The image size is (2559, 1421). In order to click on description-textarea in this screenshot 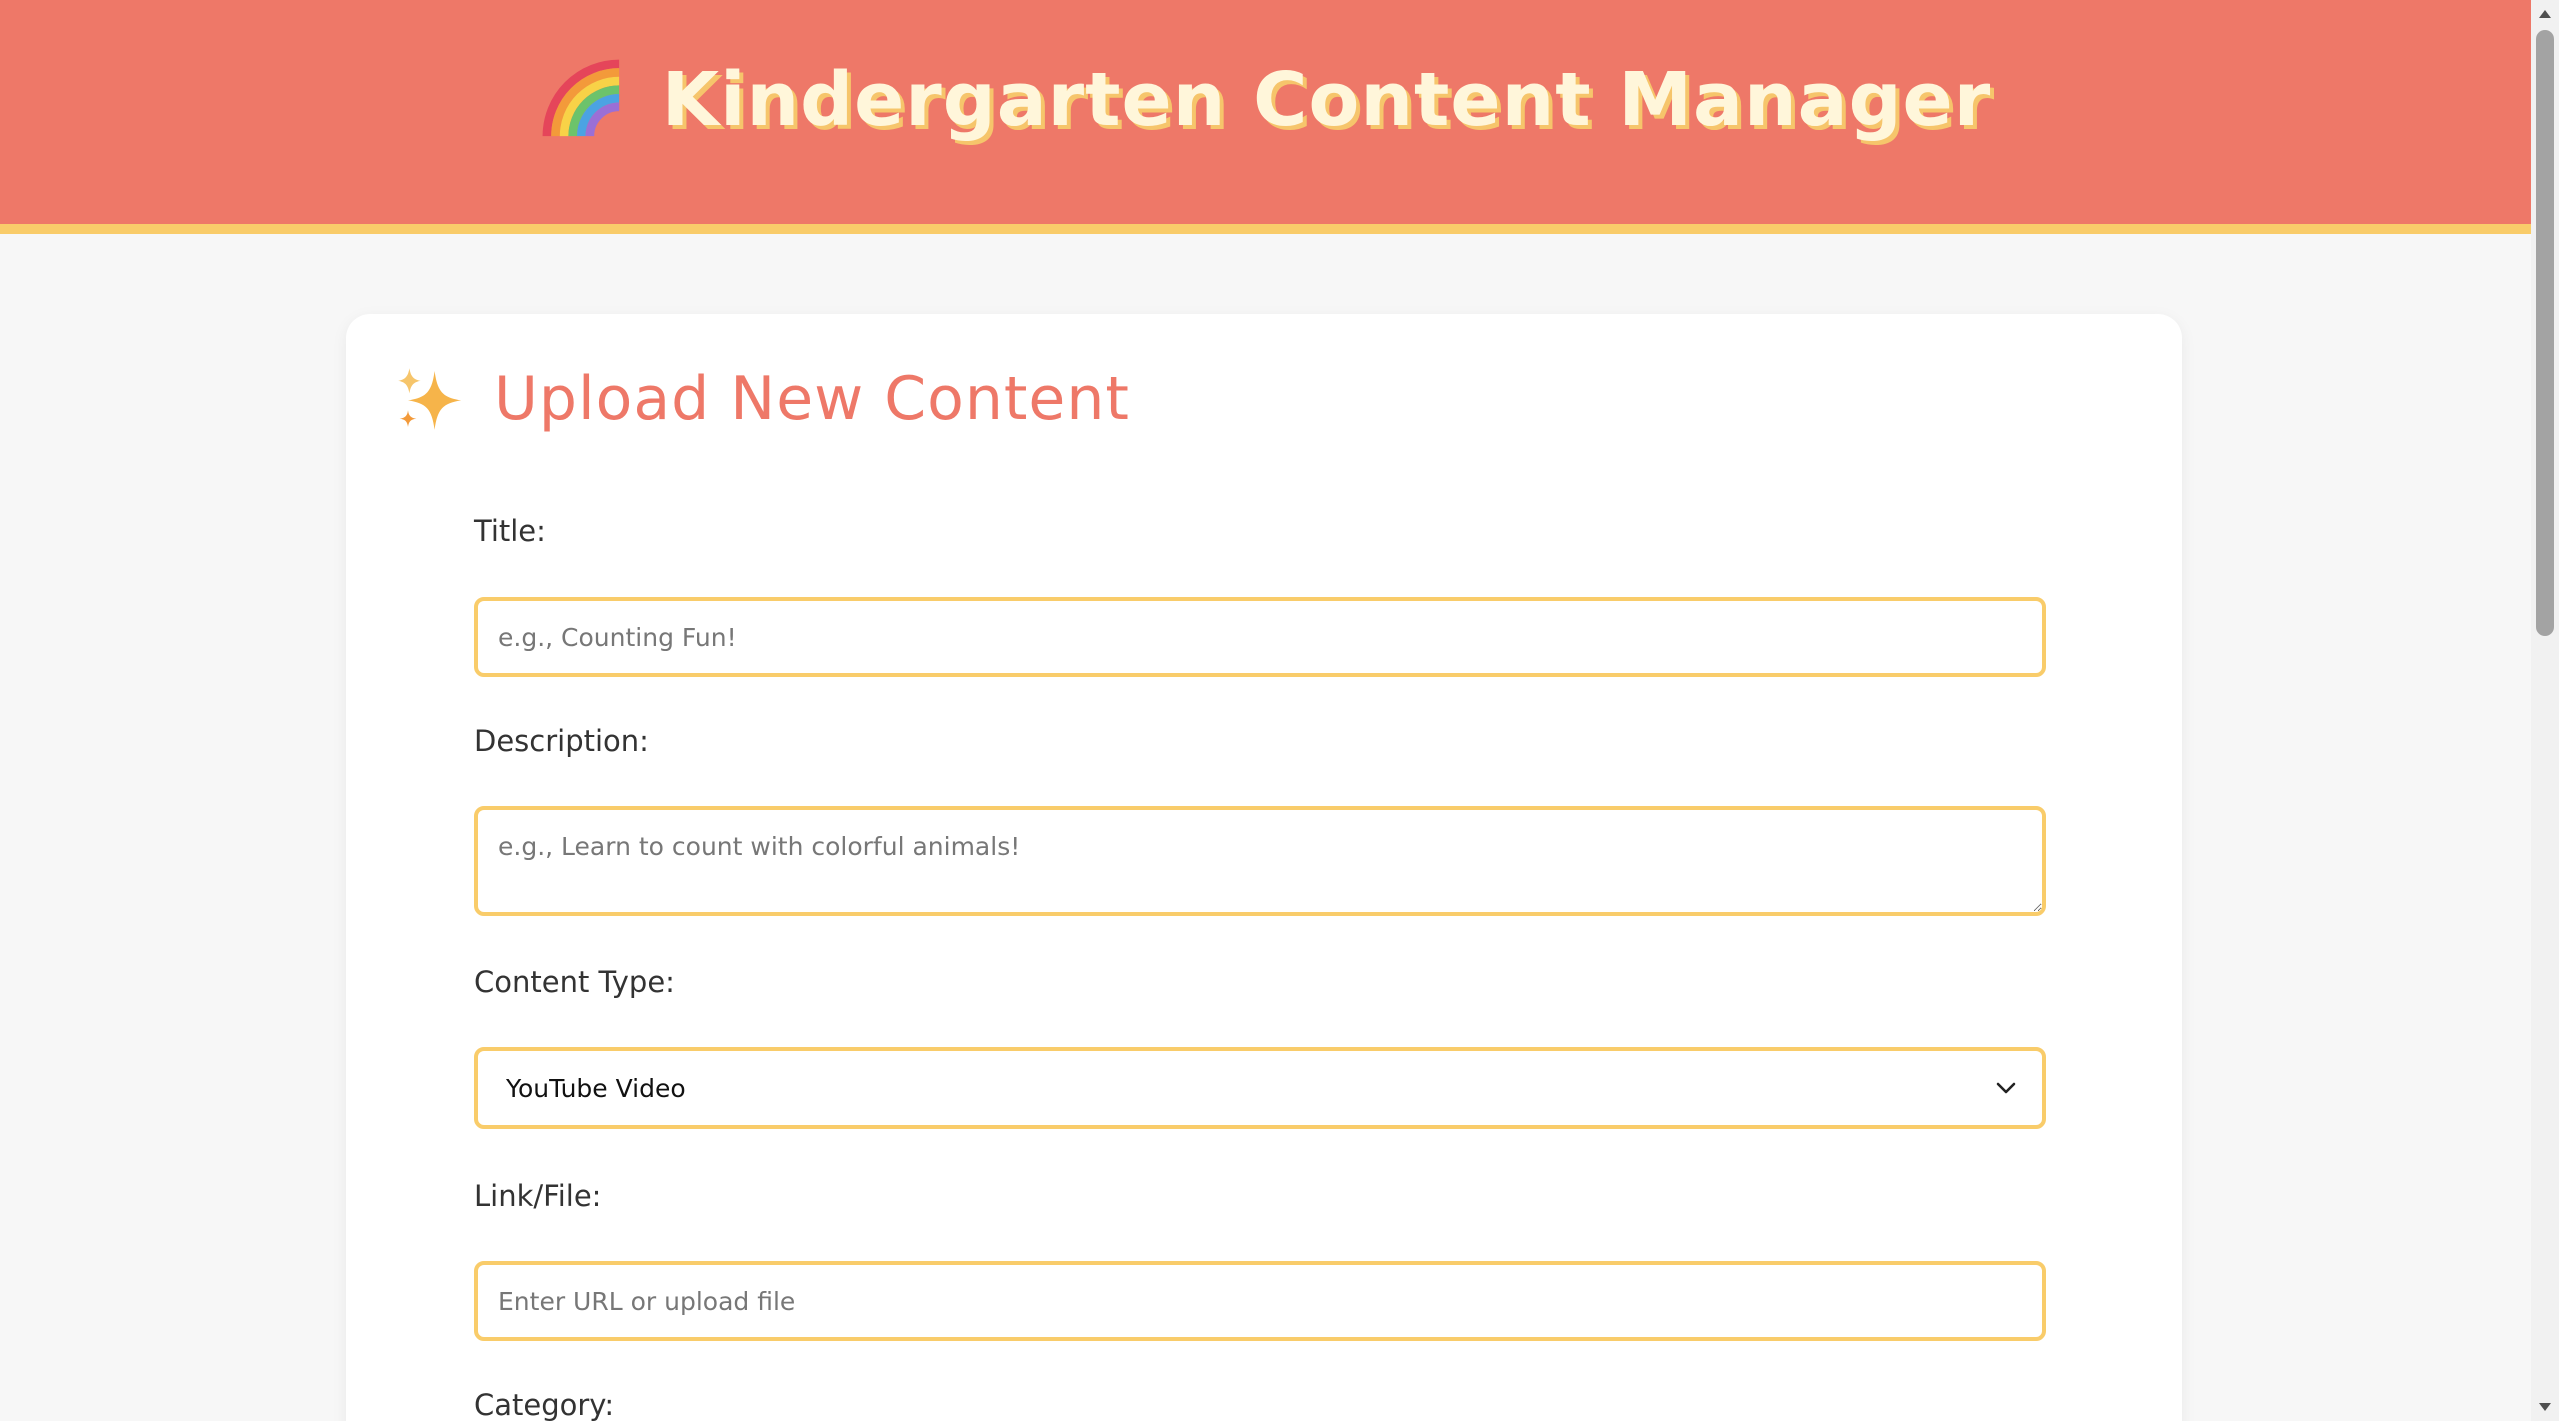, I will do `click(1260, 861)`.